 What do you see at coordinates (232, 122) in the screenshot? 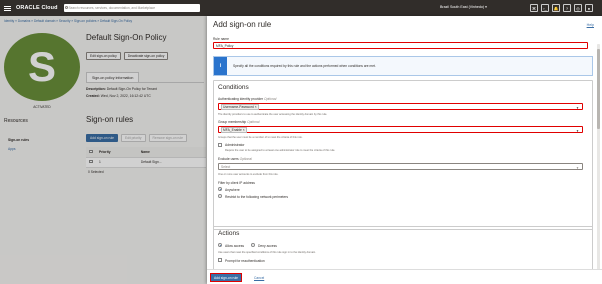
I see `group-label-text: Group membership` at bounding box center [232, 122].